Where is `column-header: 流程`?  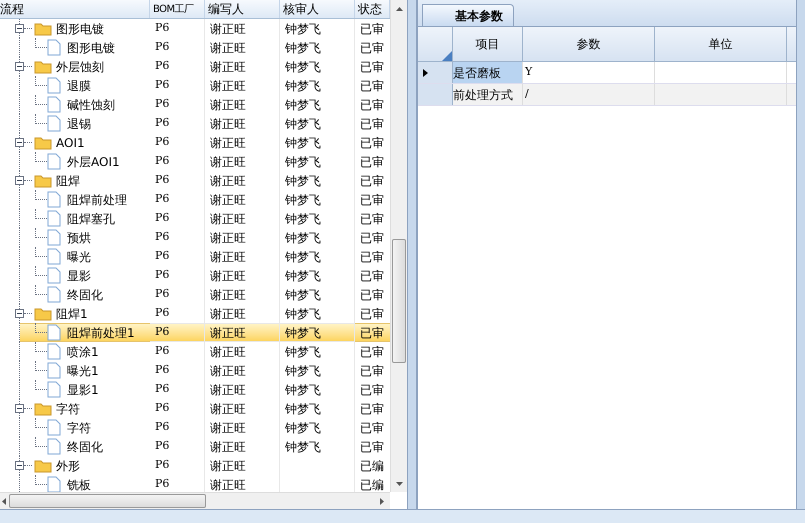
column-header: 流程 is located at coordinates (75, 9).